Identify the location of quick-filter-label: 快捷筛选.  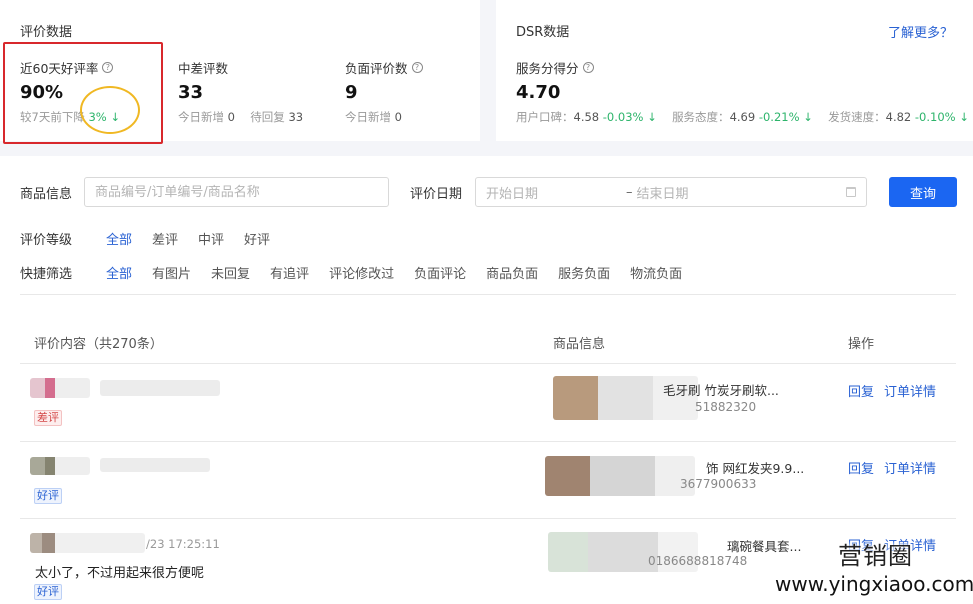
(46, 274).